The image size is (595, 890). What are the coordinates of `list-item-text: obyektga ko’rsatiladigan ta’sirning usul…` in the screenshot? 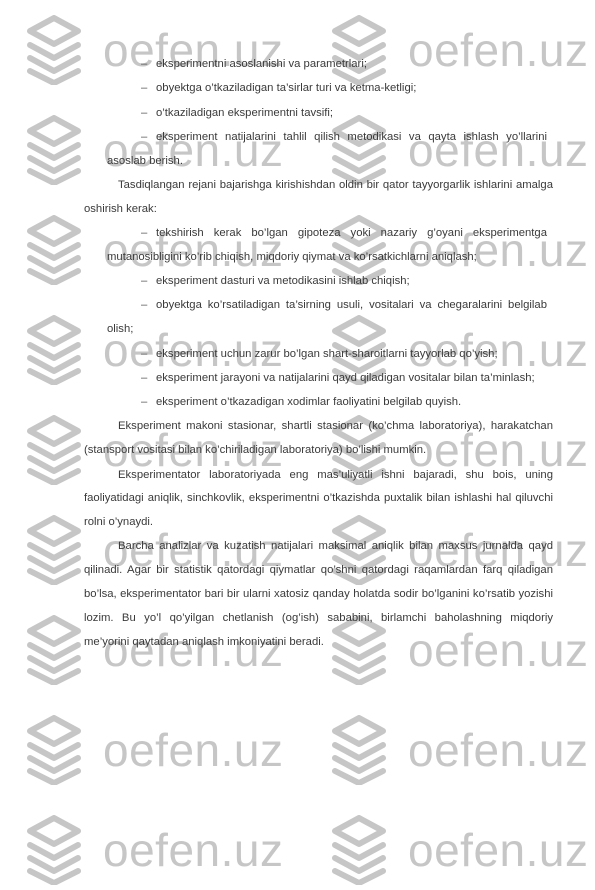 It's located at (327, 317).